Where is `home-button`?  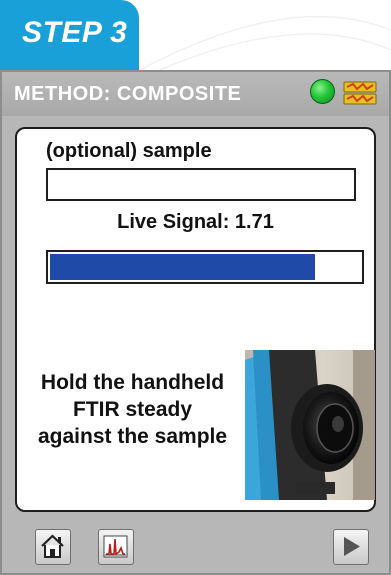 home-button is located at coordinates (53, 547).